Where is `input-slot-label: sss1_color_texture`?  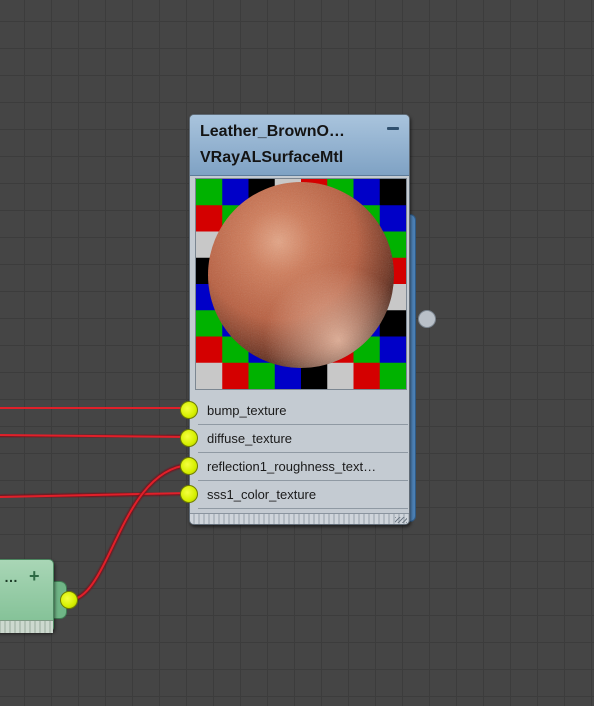
input-slot-label: sss1_color_texture is located at coordinates (262, 494).